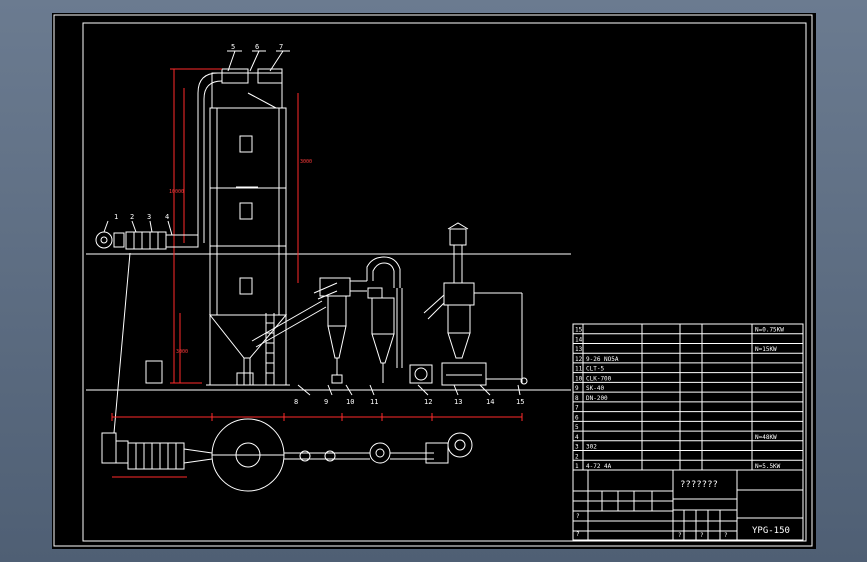  Describe the element at coordinates (167, 217) in the screenshot. I see `part-no-4: 4` at that location.